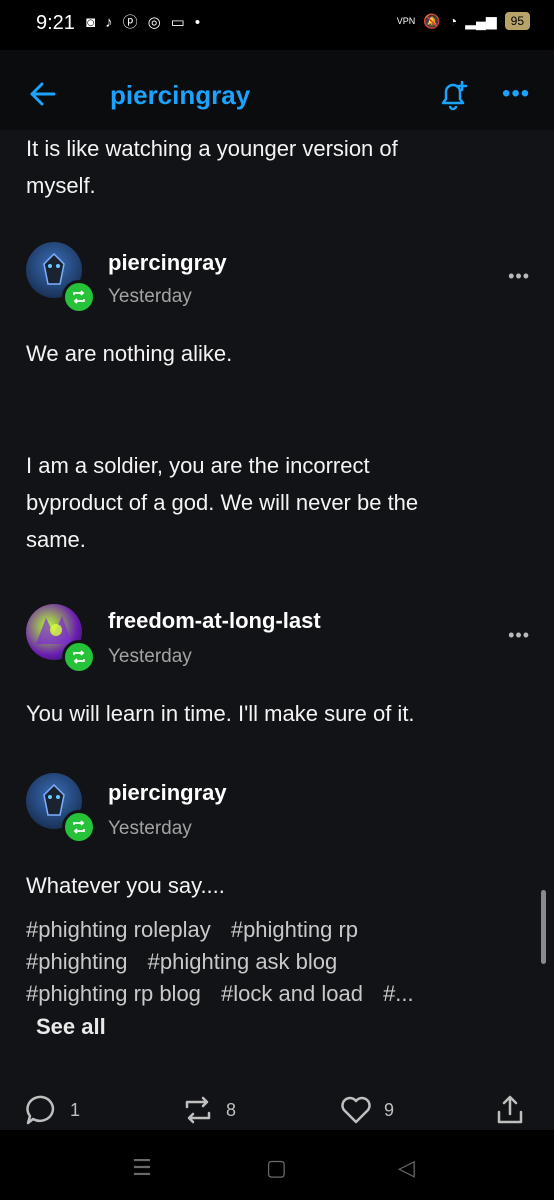 The width and height of the screenshot is (554, 1200). I want to click on instagram-icon: ◎, so click(154, 22).